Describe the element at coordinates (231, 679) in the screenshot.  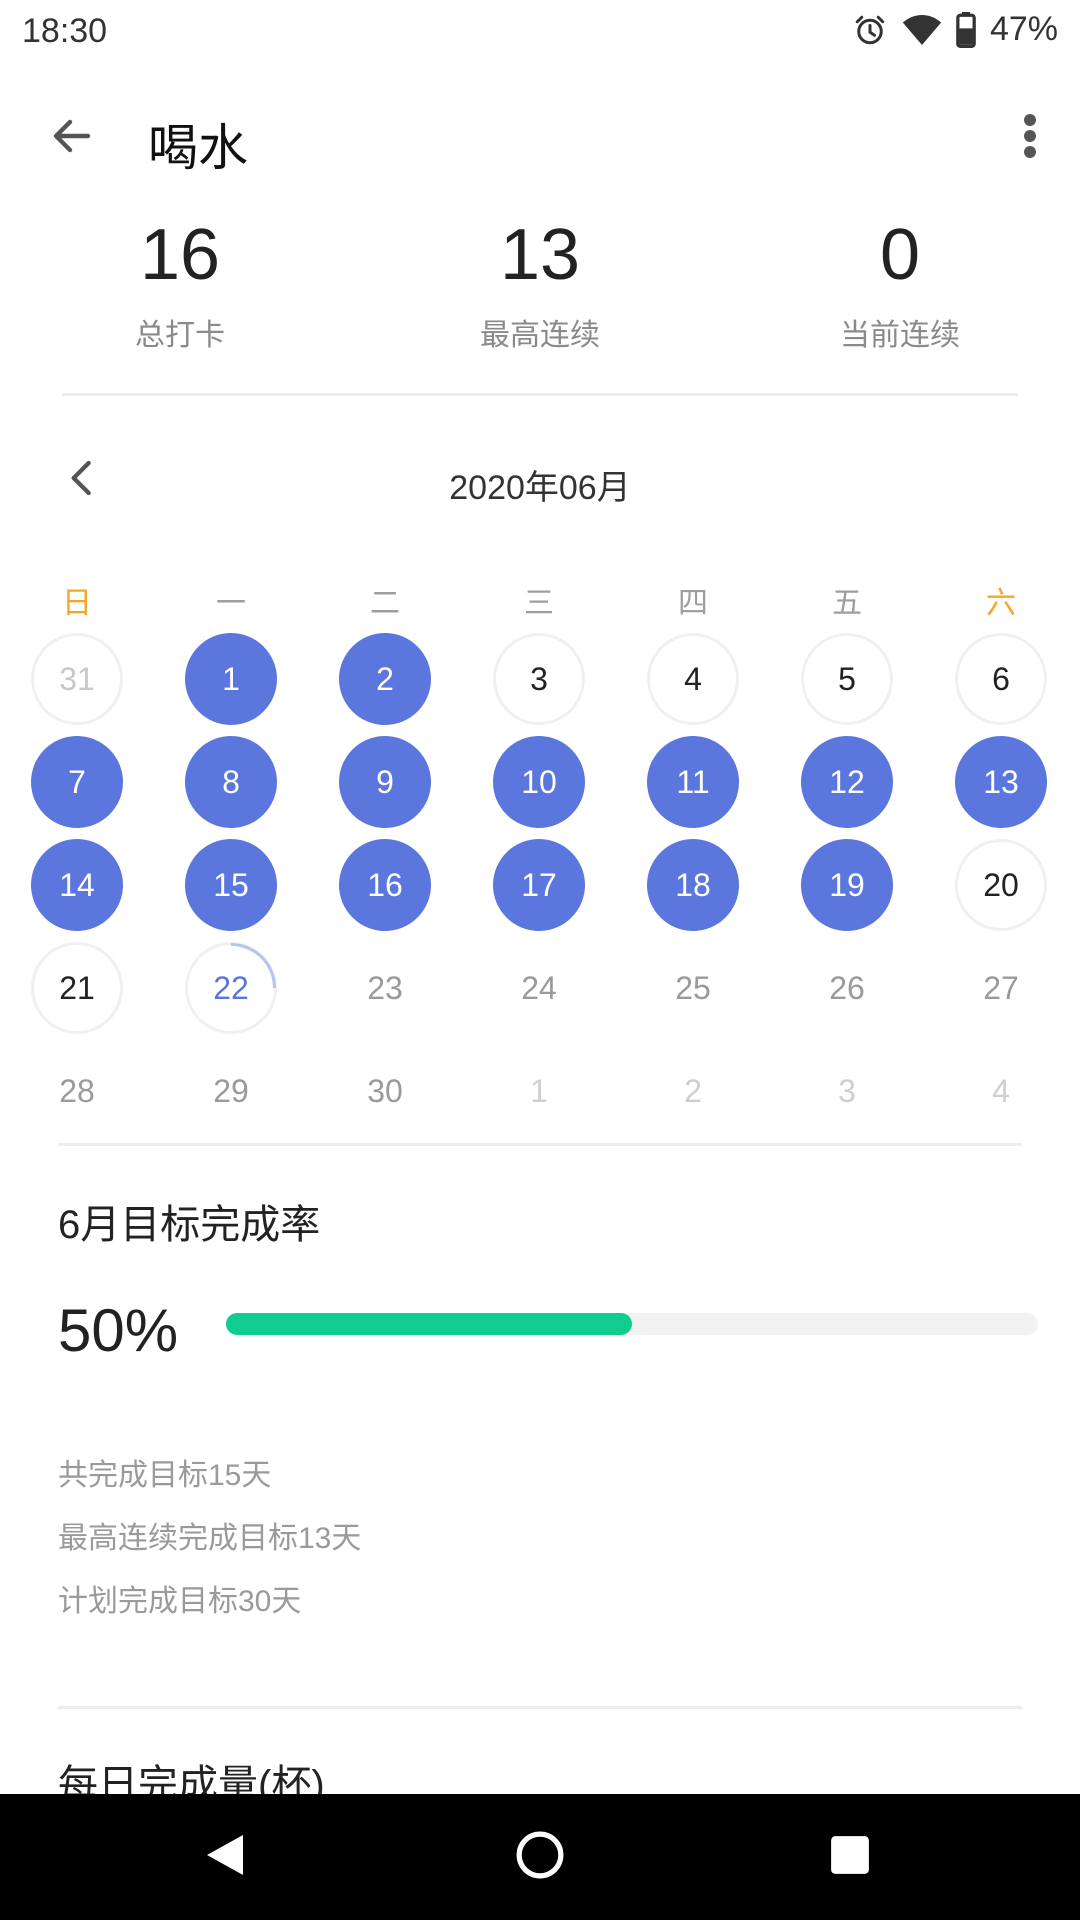
I see `calendar-day-checked: 1` at that location.